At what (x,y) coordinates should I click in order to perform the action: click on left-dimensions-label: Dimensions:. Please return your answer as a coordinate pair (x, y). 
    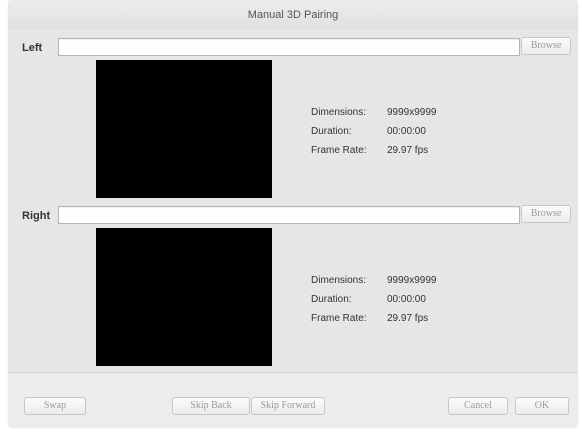
    Looking at the image, I should click on (339, 112).